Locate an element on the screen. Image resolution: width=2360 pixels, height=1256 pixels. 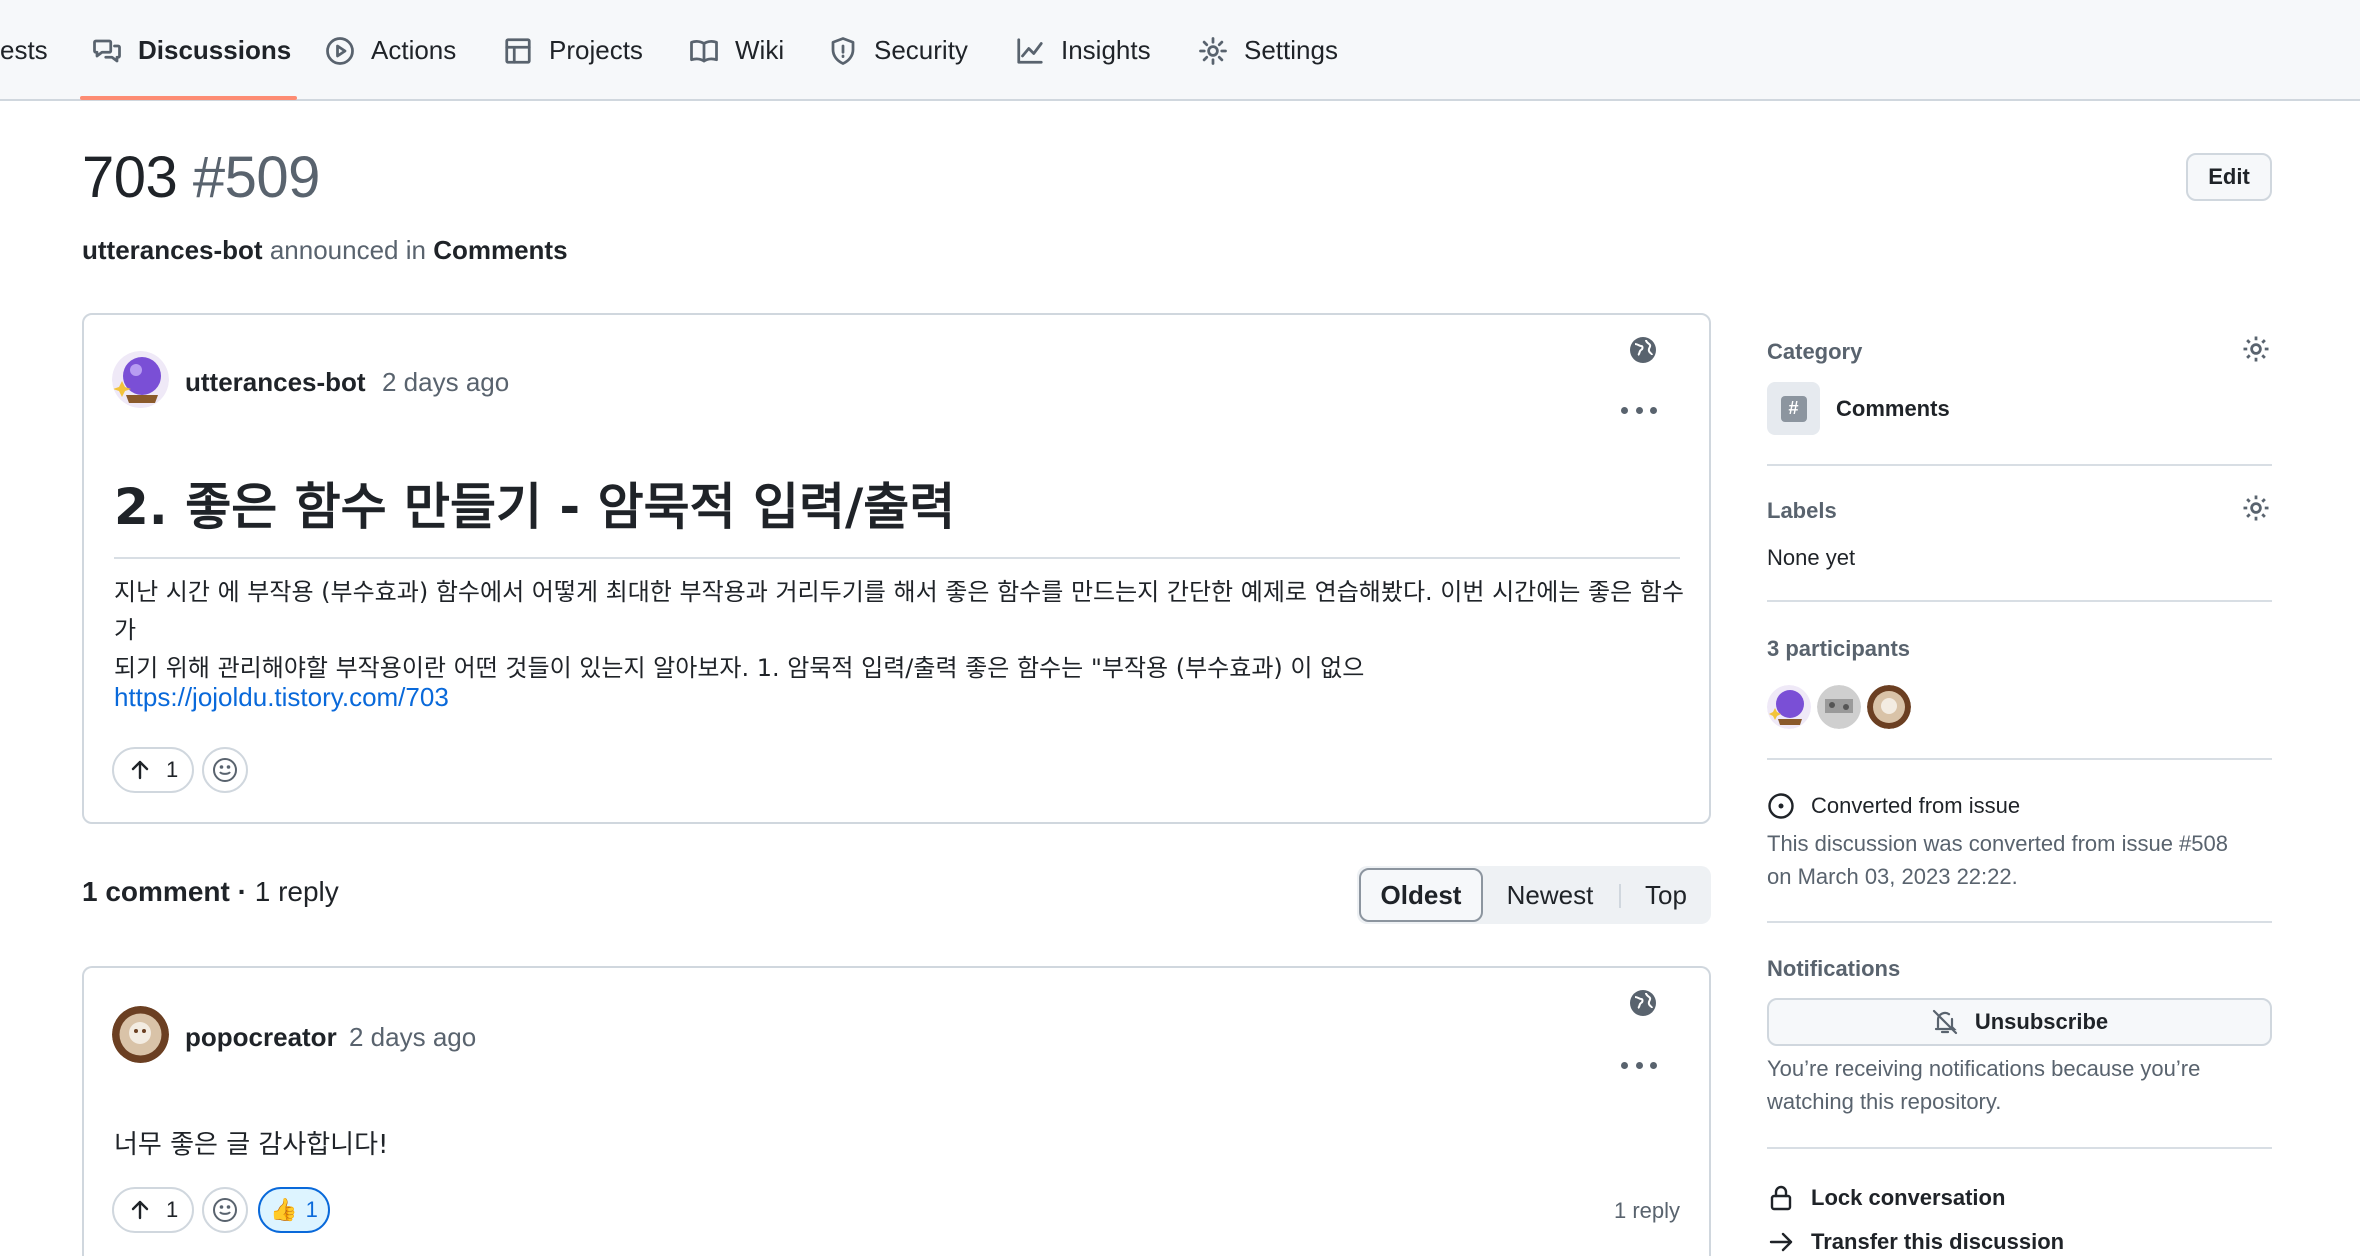
book-icon is located at coordinates (704, 50).